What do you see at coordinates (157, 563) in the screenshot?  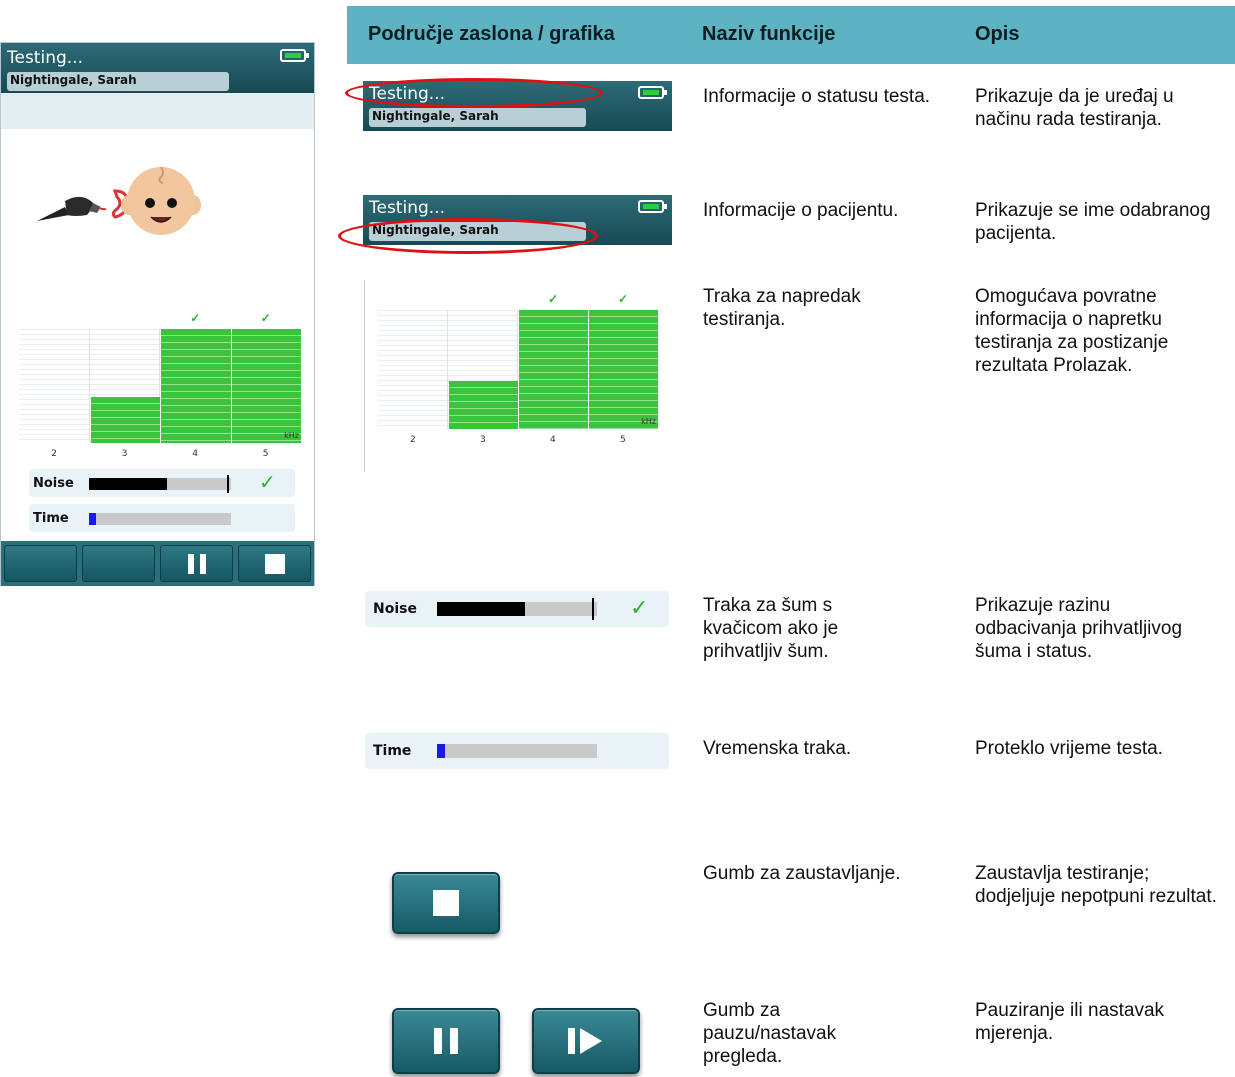 I see `button-bar` at bounding box center [157, 563].